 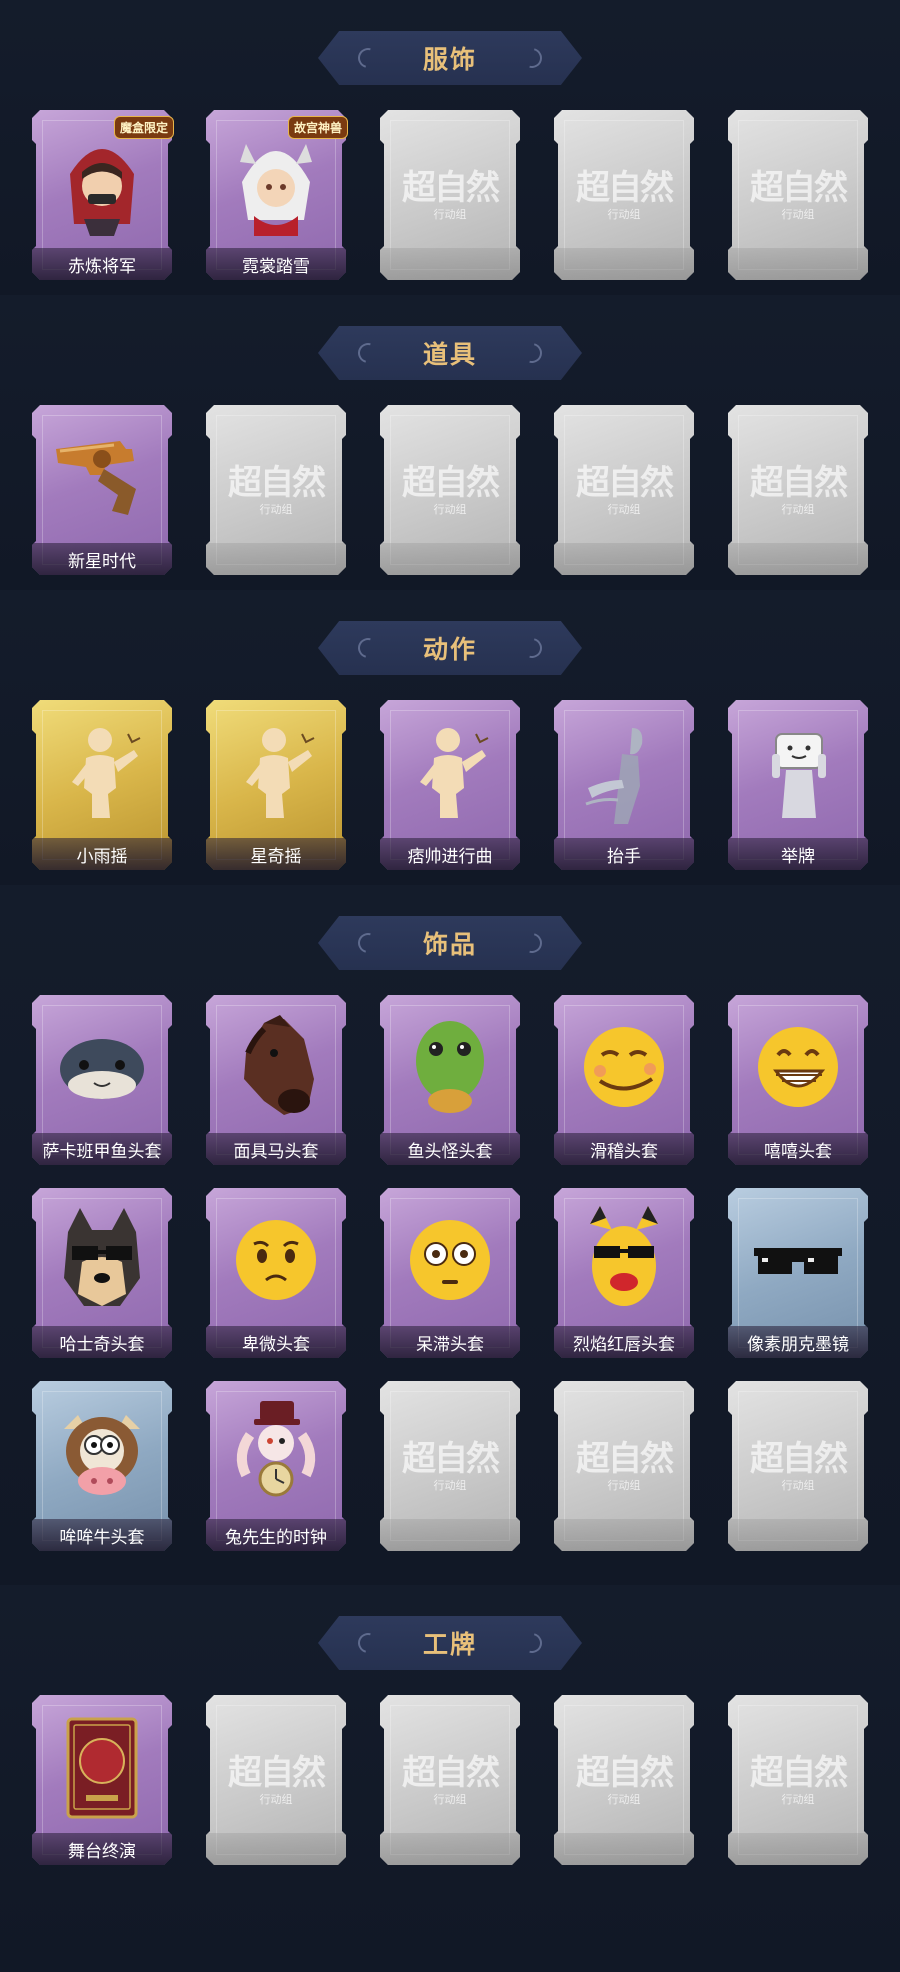 I want to click on badge-card-icon, so click(x=102, y=1767).